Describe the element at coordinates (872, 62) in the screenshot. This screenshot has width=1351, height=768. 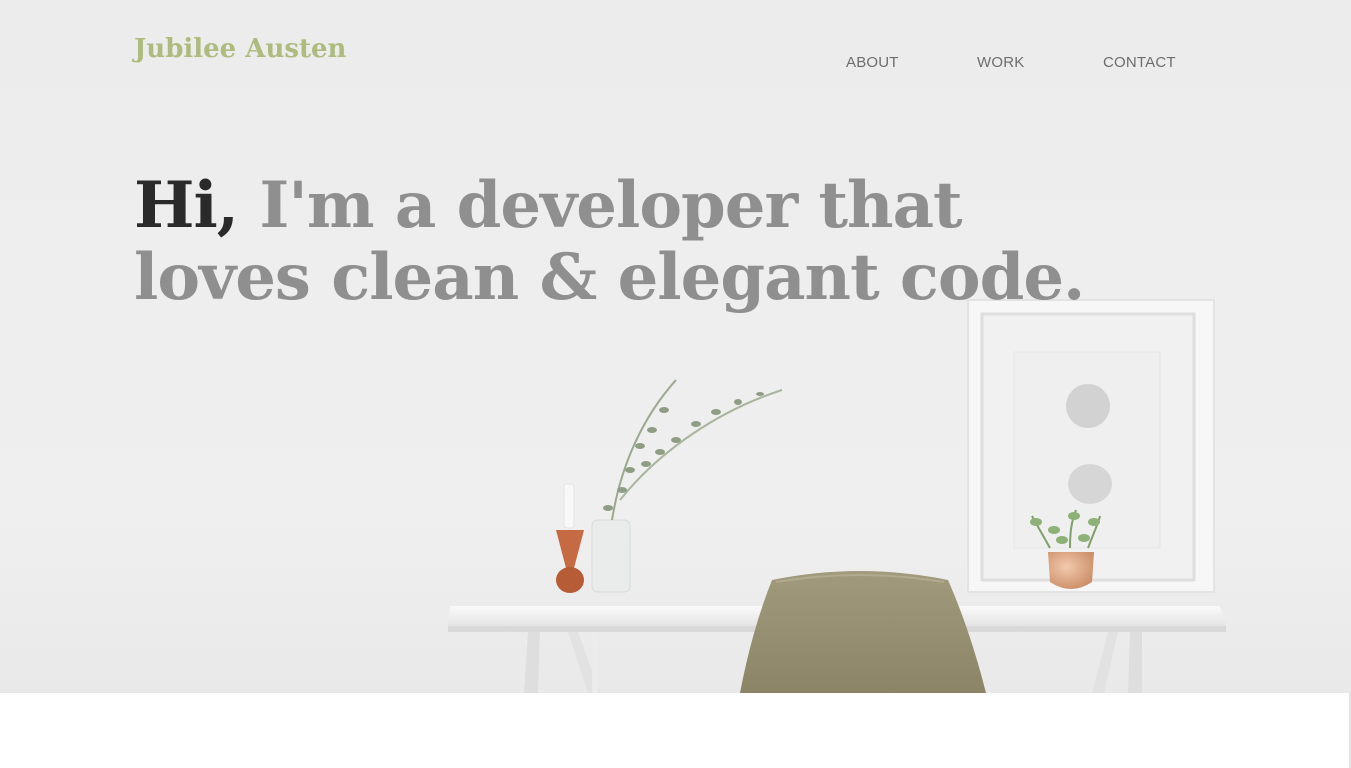
I see `nav-item-about: ABOUT` at that location.